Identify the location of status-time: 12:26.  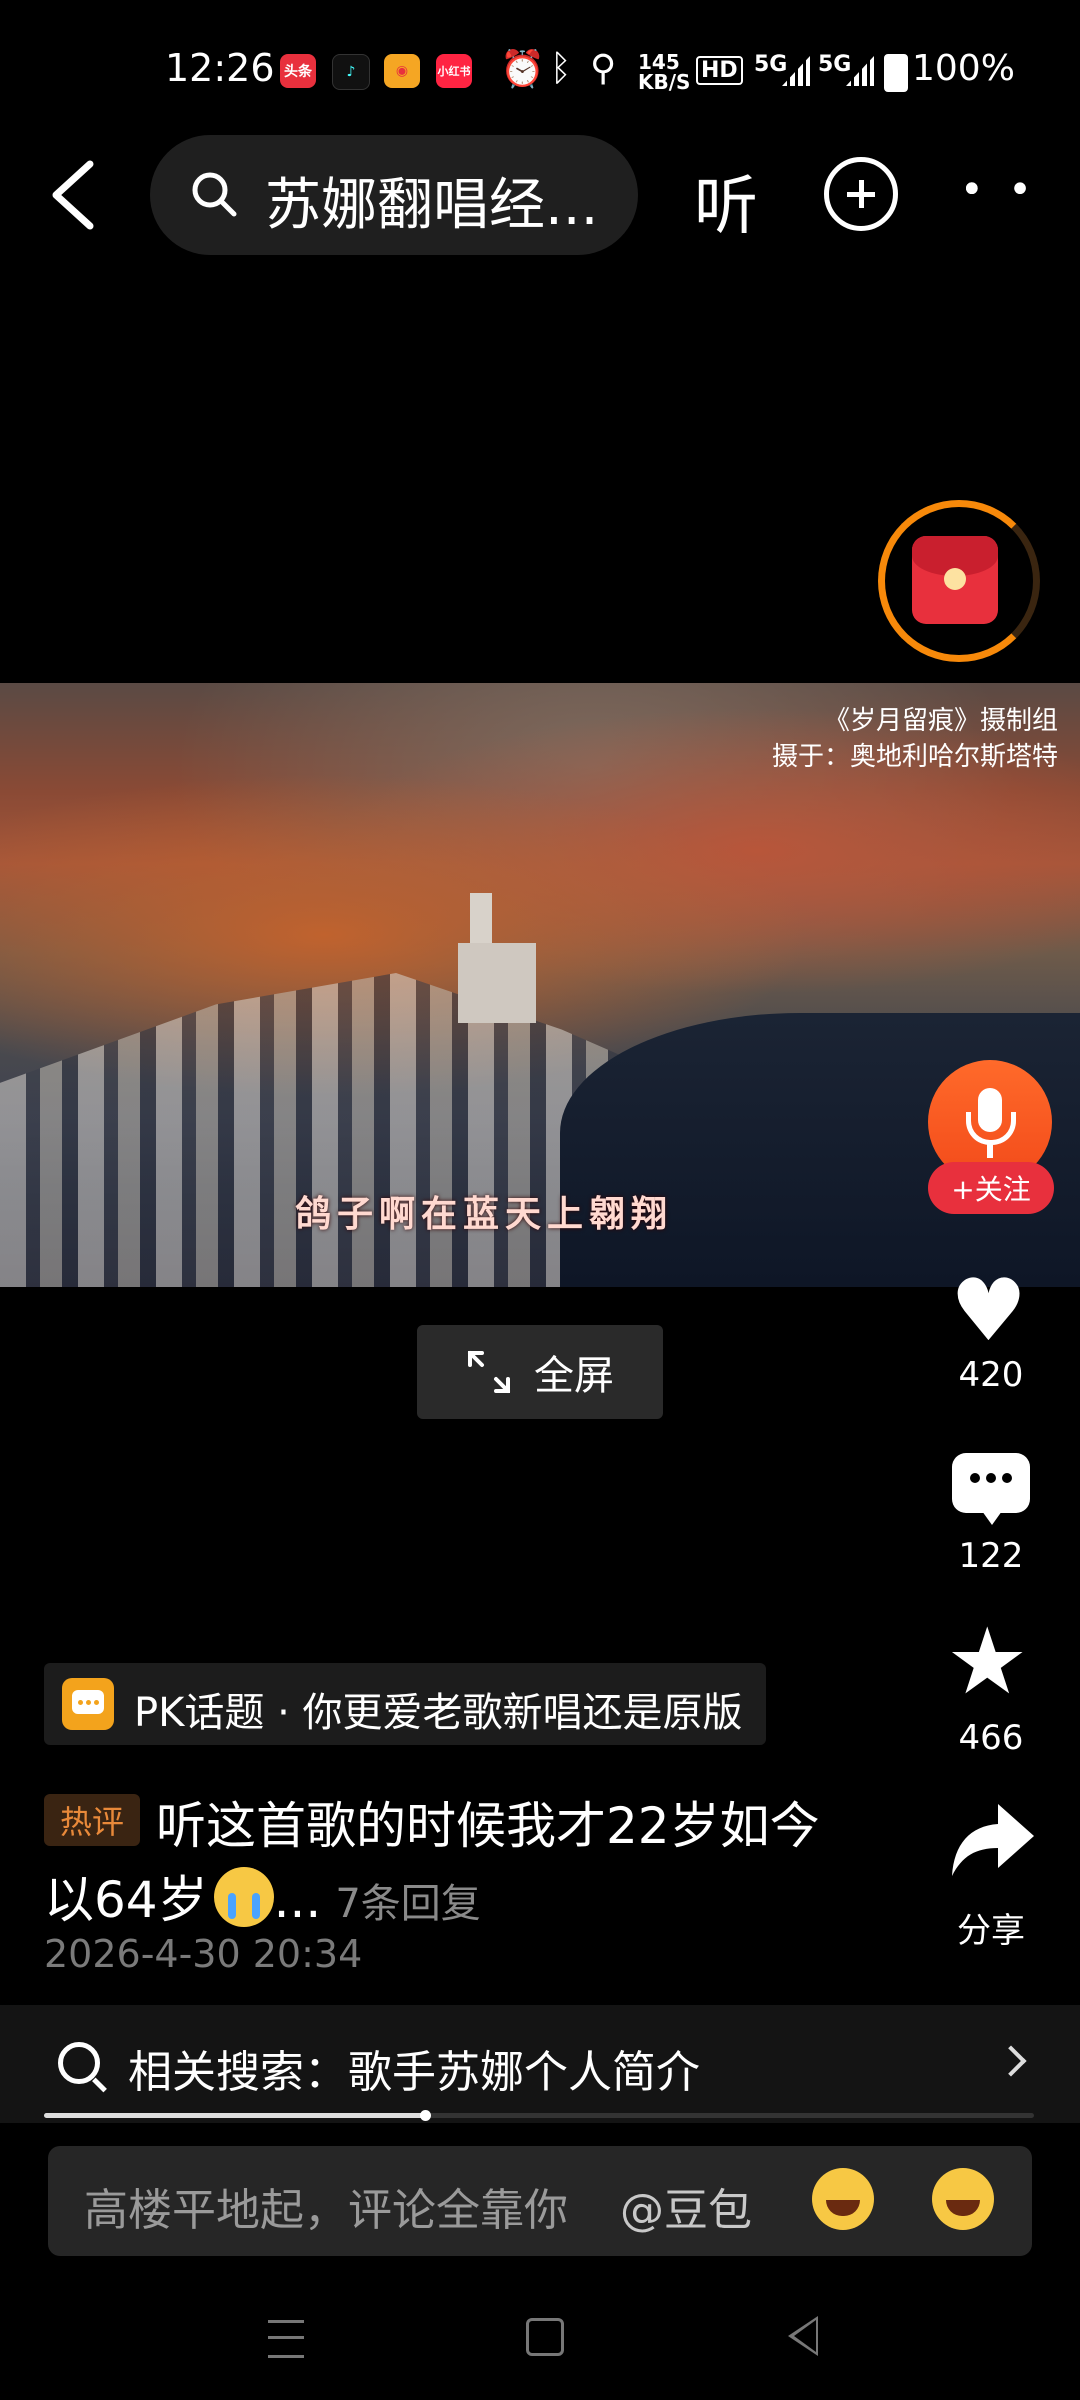
(220, 68).